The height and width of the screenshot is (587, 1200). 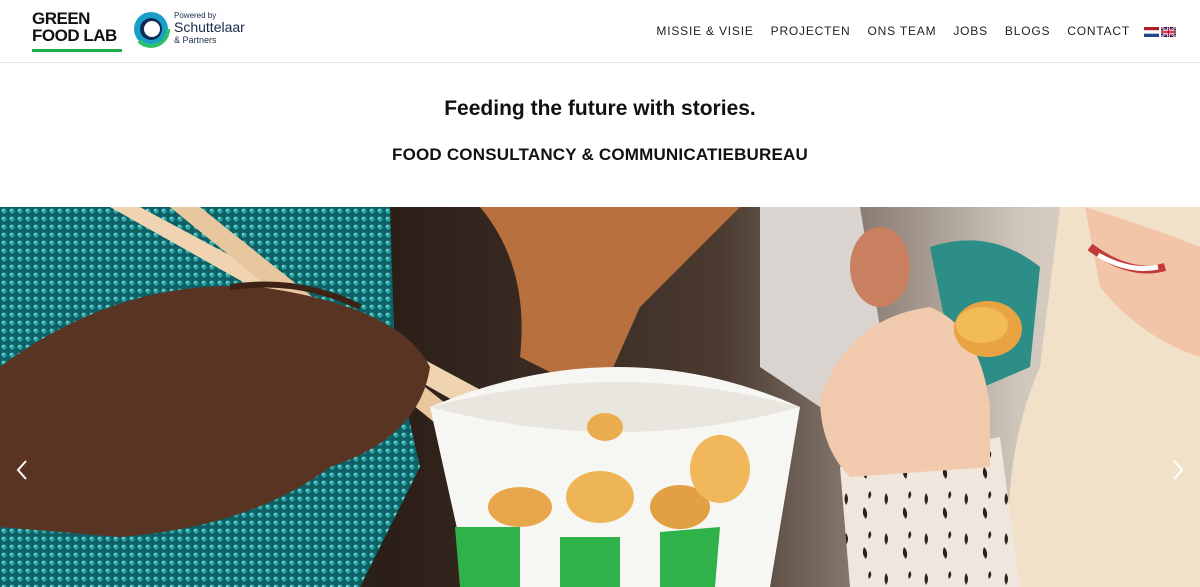 I want to click on logo-line-1: GREEN, so click(x=61, y=18).